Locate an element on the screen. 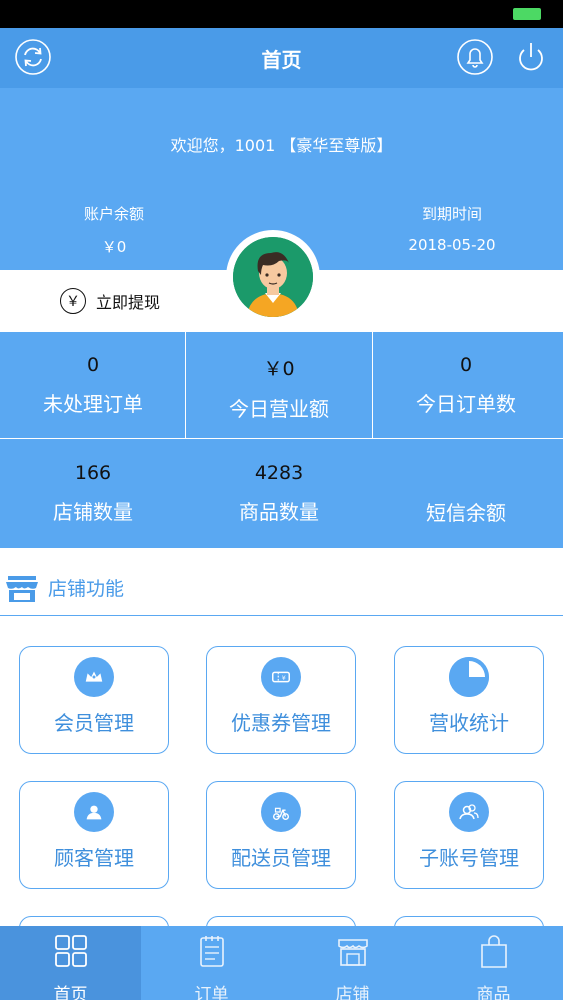 The image size is (563, 1000). expire-label: 到期时间 is located at coordinates (451, 214).